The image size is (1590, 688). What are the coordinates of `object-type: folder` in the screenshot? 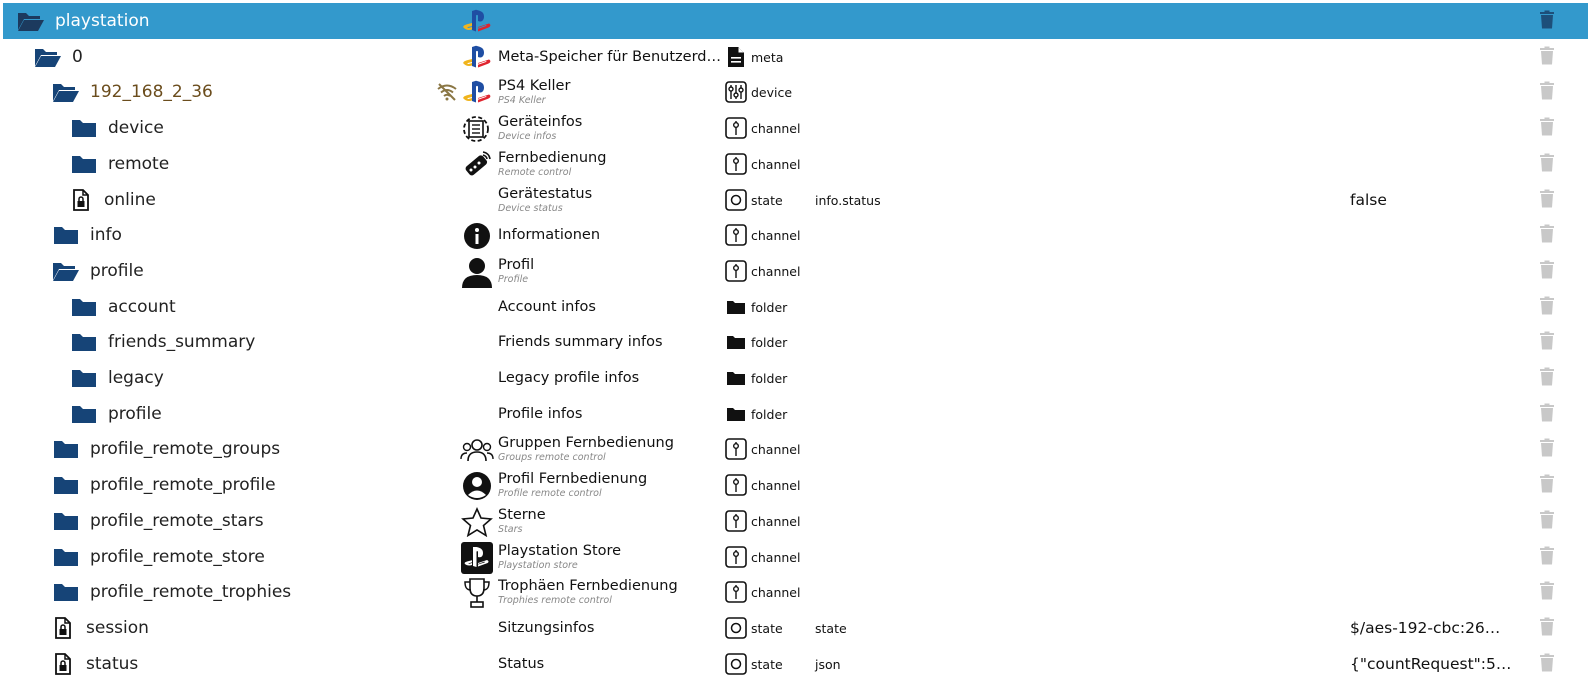 It's located at (769, 342).